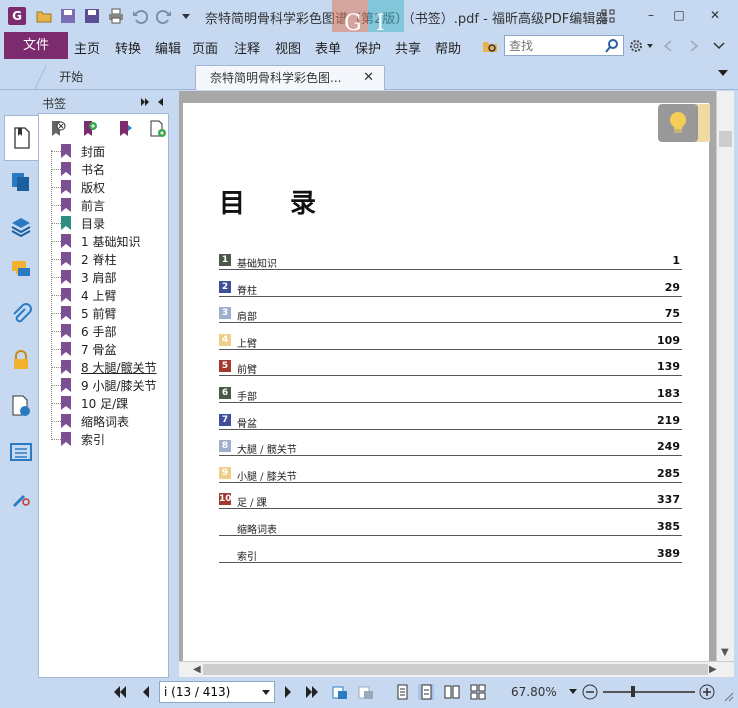 The width and height of the screenshot is (738, 708). I want to click on redo-icon, so click(164, 16).